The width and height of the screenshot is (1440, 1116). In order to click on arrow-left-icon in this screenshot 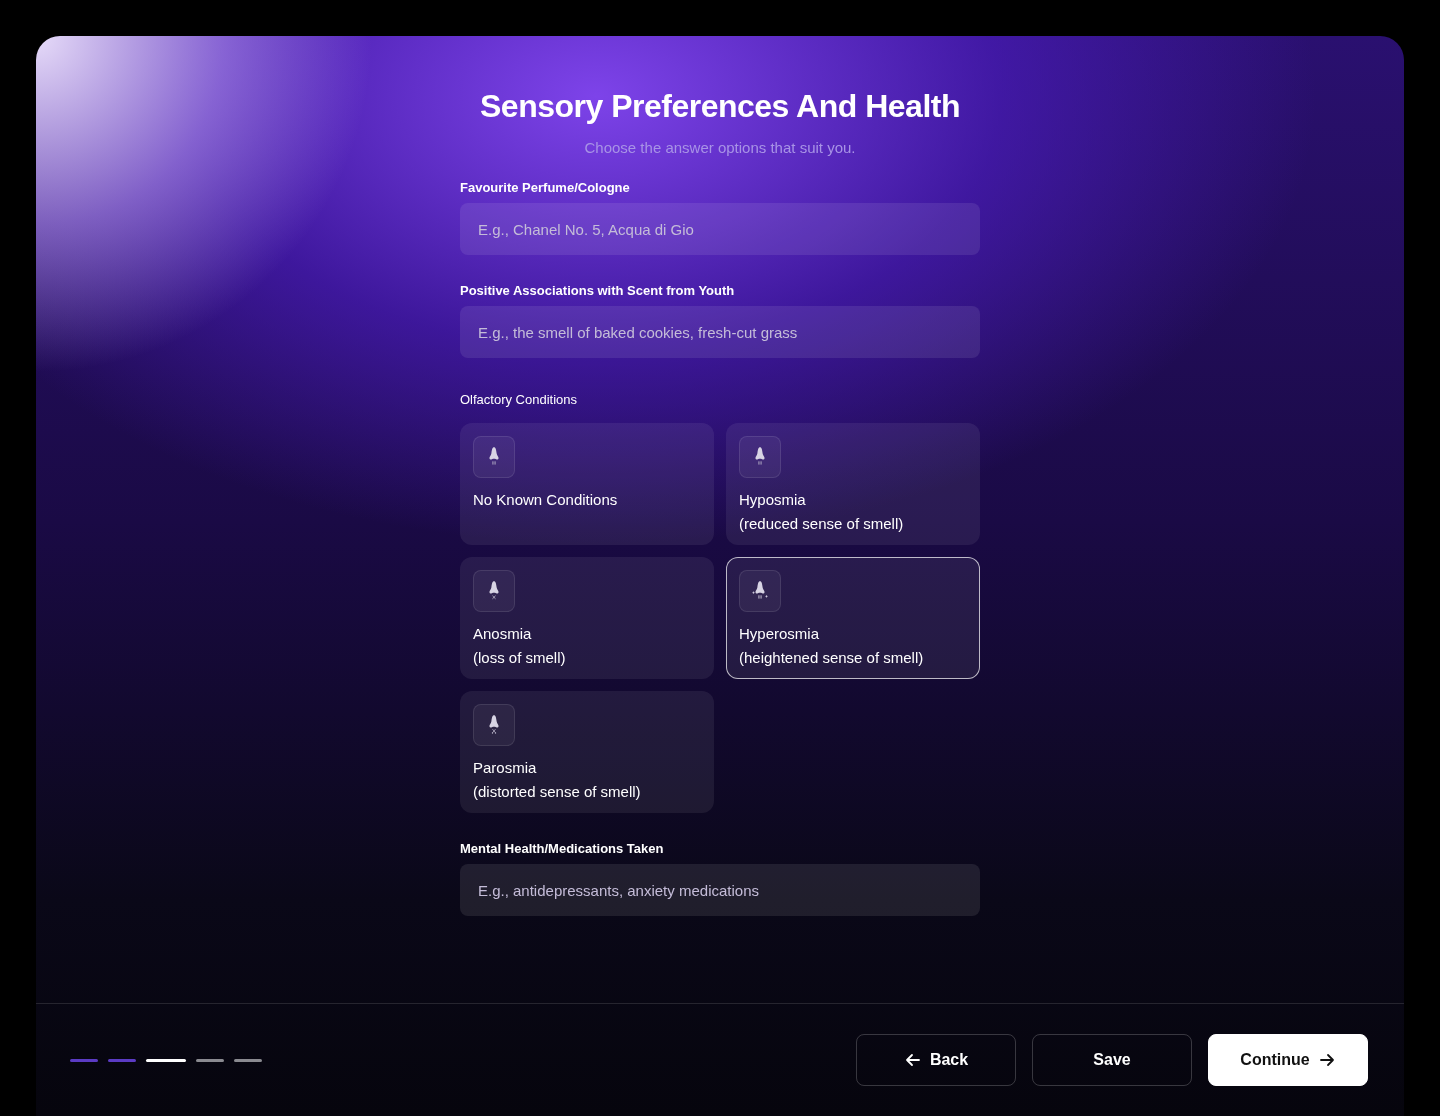, I will do `click(912, 1060)`.